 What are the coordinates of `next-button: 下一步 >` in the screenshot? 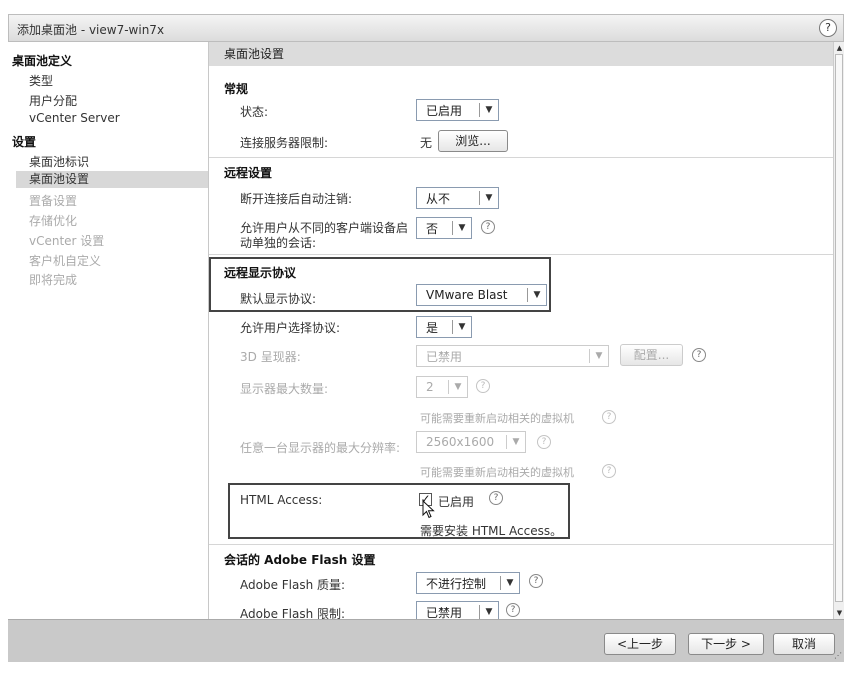 It's located at (726, 644).